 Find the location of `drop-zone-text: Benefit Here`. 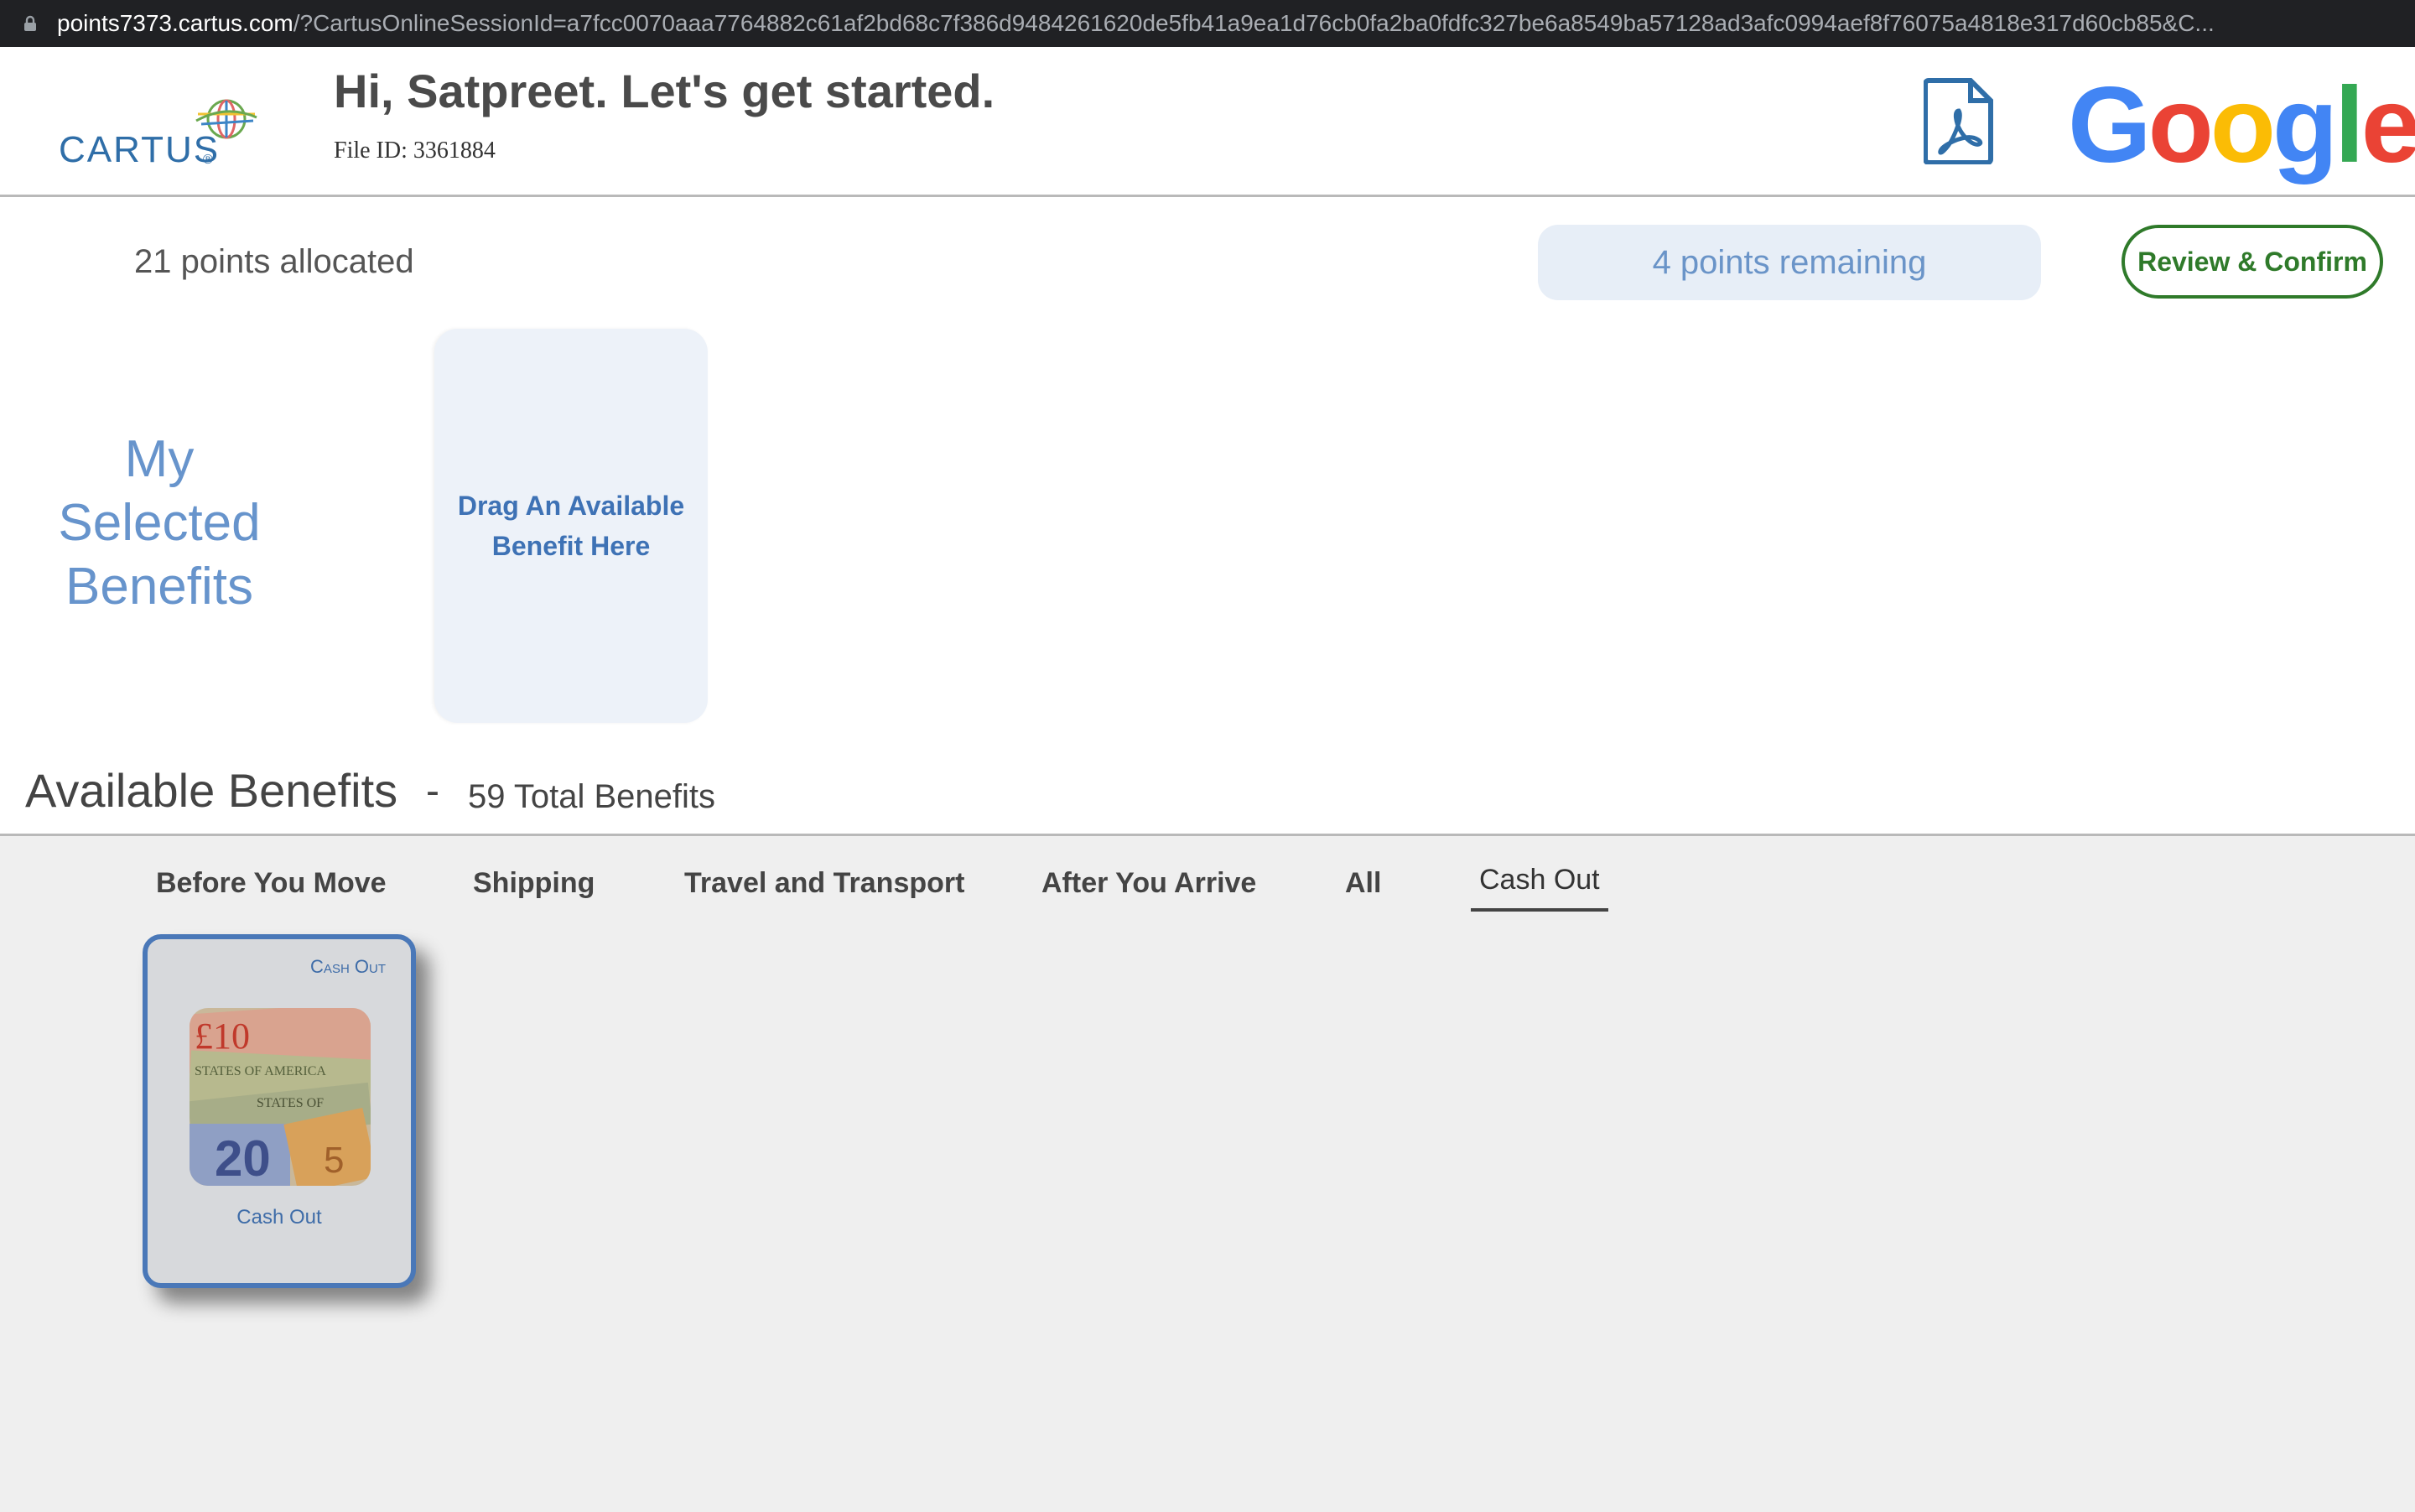

drop-zone-text: Benefit Here is located at coordinates (571, 546).